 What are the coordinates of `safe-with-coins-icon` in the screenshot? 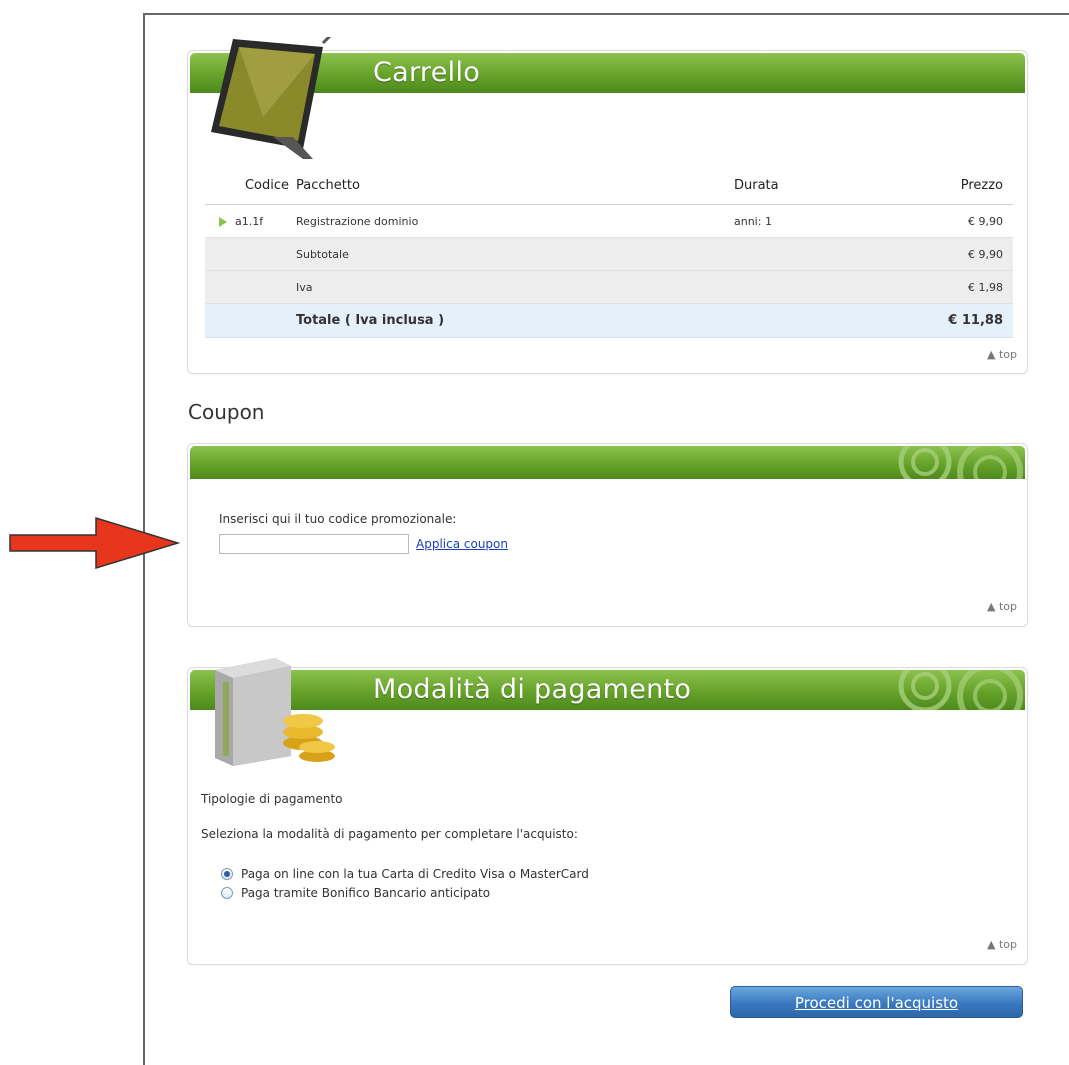 It's located at (275, 712).